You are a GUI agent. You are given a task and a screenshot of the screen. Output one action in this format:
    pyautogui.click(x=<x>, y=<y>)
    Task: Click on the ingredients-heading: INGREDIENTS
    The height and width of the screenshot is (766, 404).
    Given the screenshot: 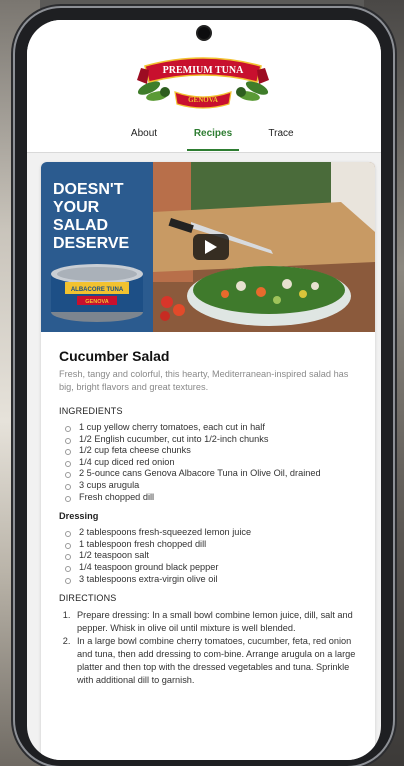 What is the action you would take?
    pyautogui.click(x=91, y=411)
    